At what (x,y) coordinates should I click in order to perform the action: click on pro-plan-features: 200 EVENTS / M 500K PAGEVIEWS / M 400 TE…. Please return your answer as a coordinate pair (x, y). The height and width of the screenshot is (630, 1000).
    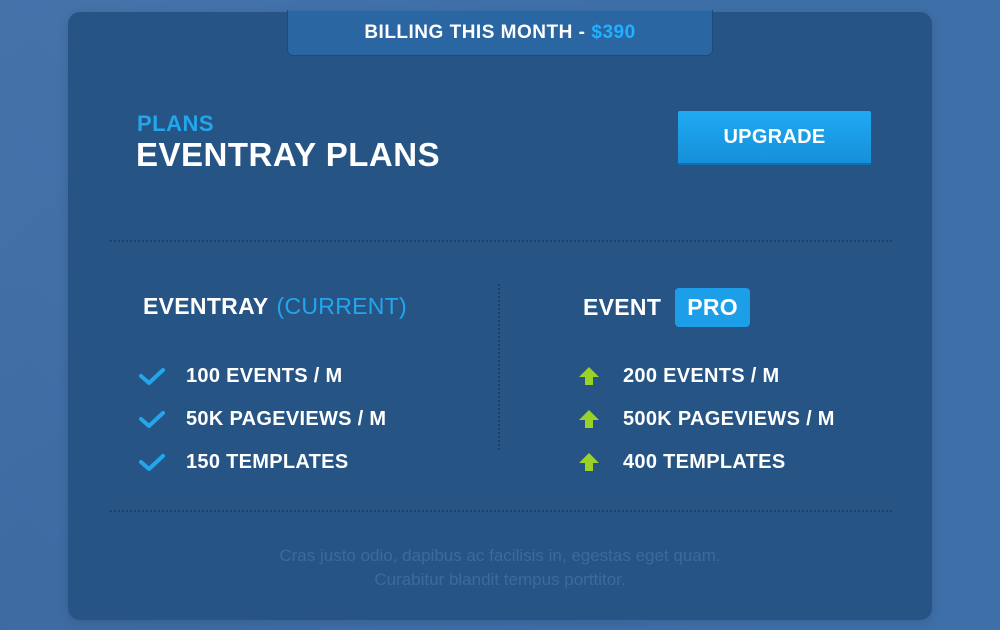
    Looking at the image, I should click on (705, 426).